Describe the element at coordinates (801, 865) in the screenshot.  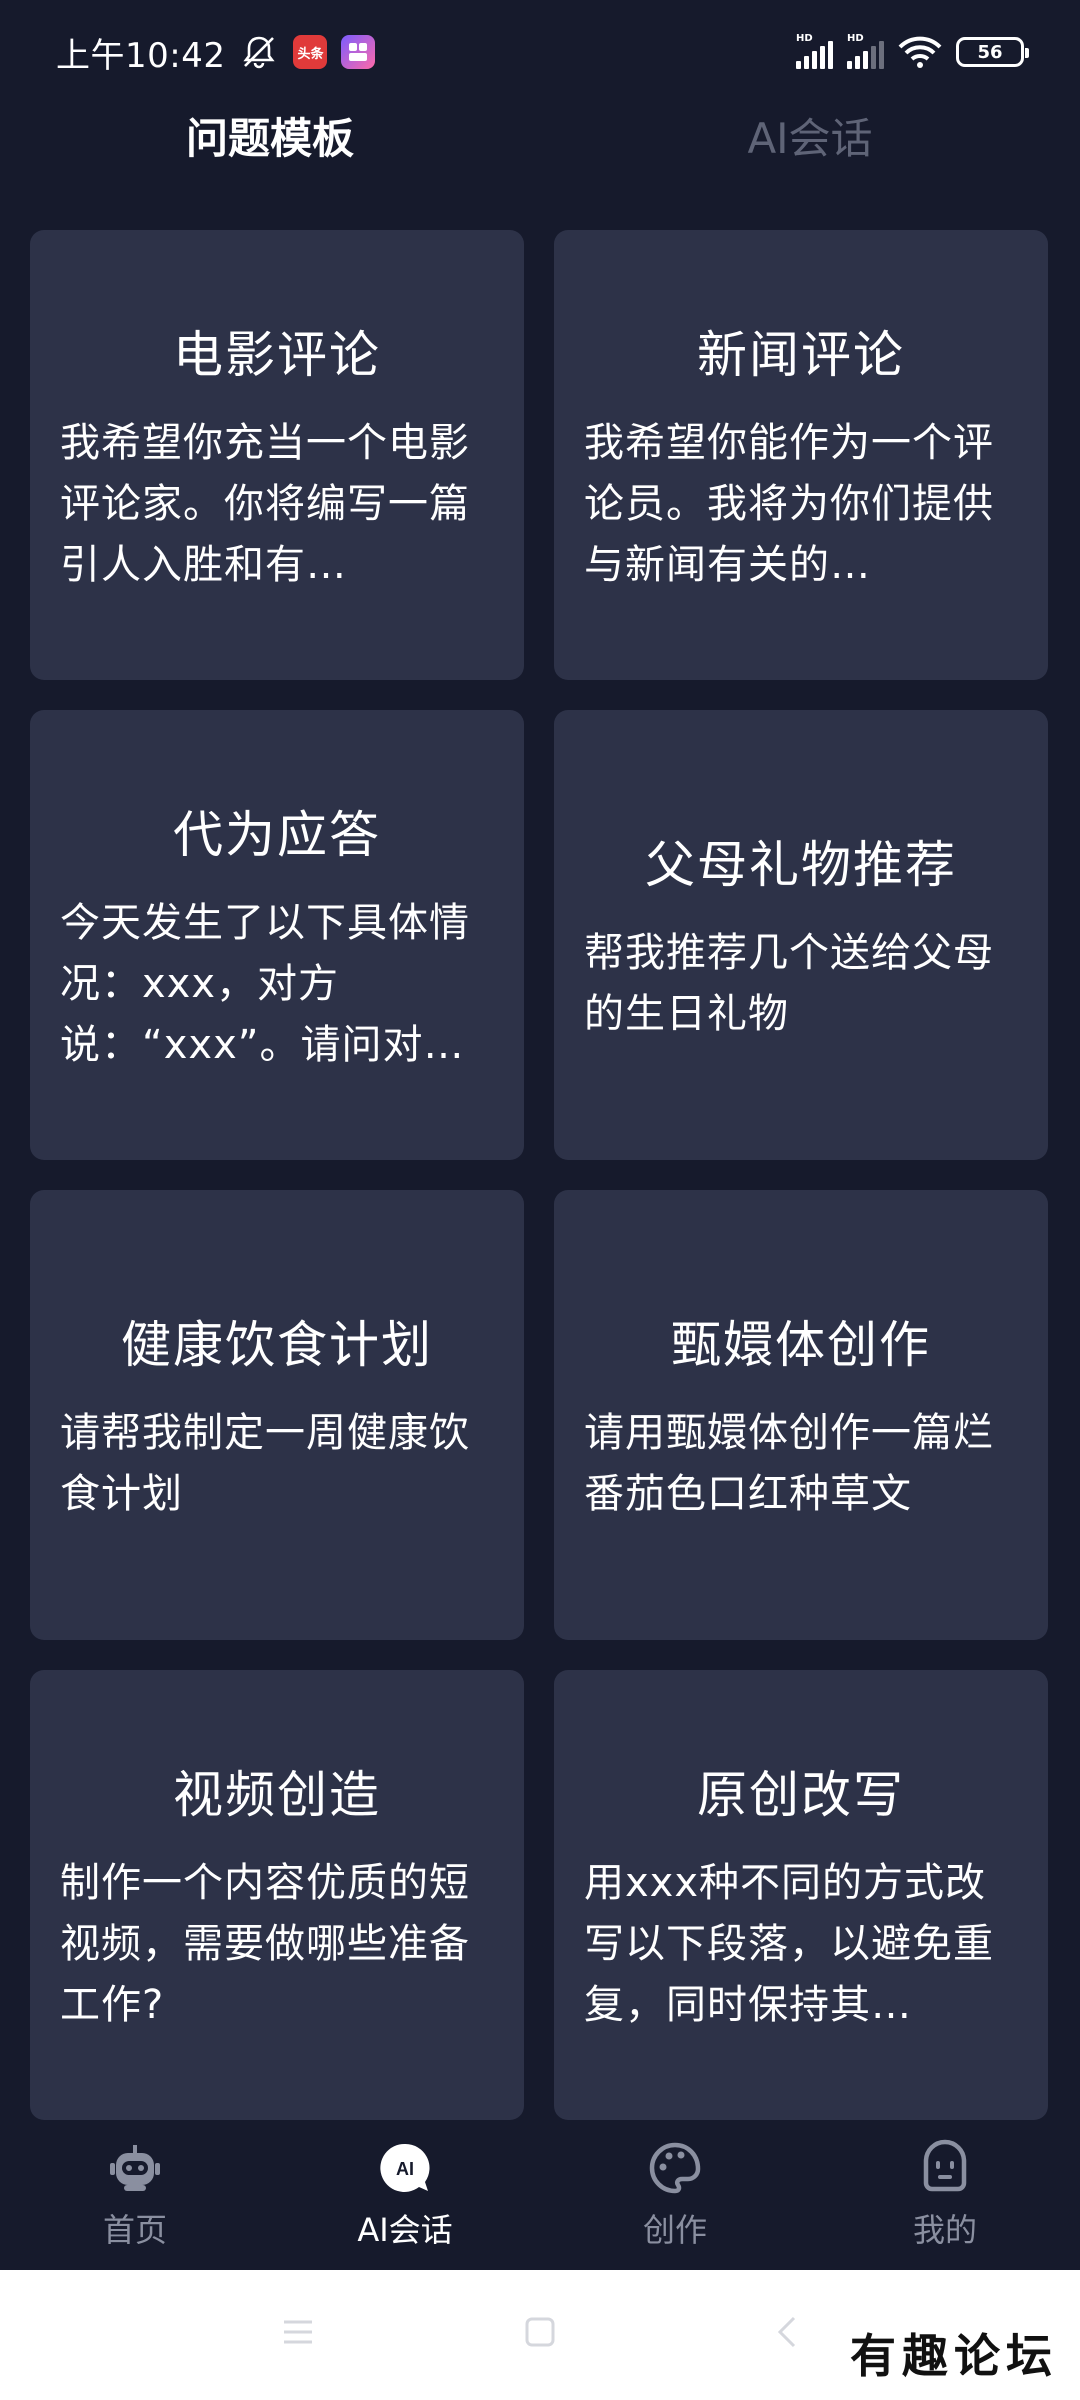
I see `card-title: 父母礼物推荐` at that location.